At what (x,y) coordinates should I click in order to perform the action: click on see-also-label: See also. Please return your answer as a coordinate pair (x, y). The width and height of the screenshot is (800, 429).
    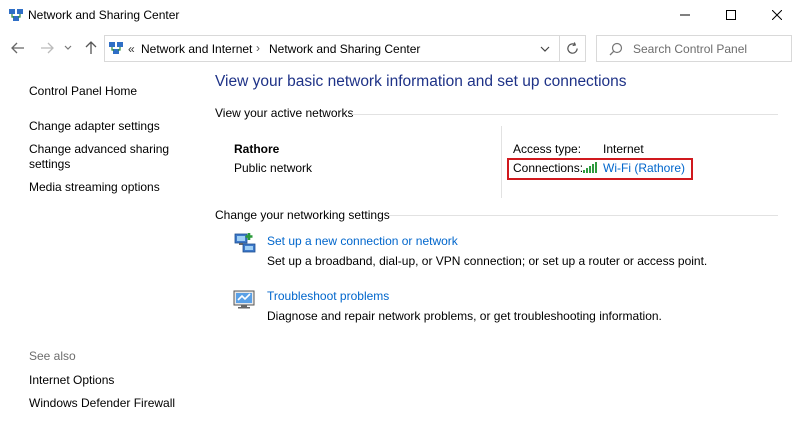
    Looking at the image, I should click on (52, 356).